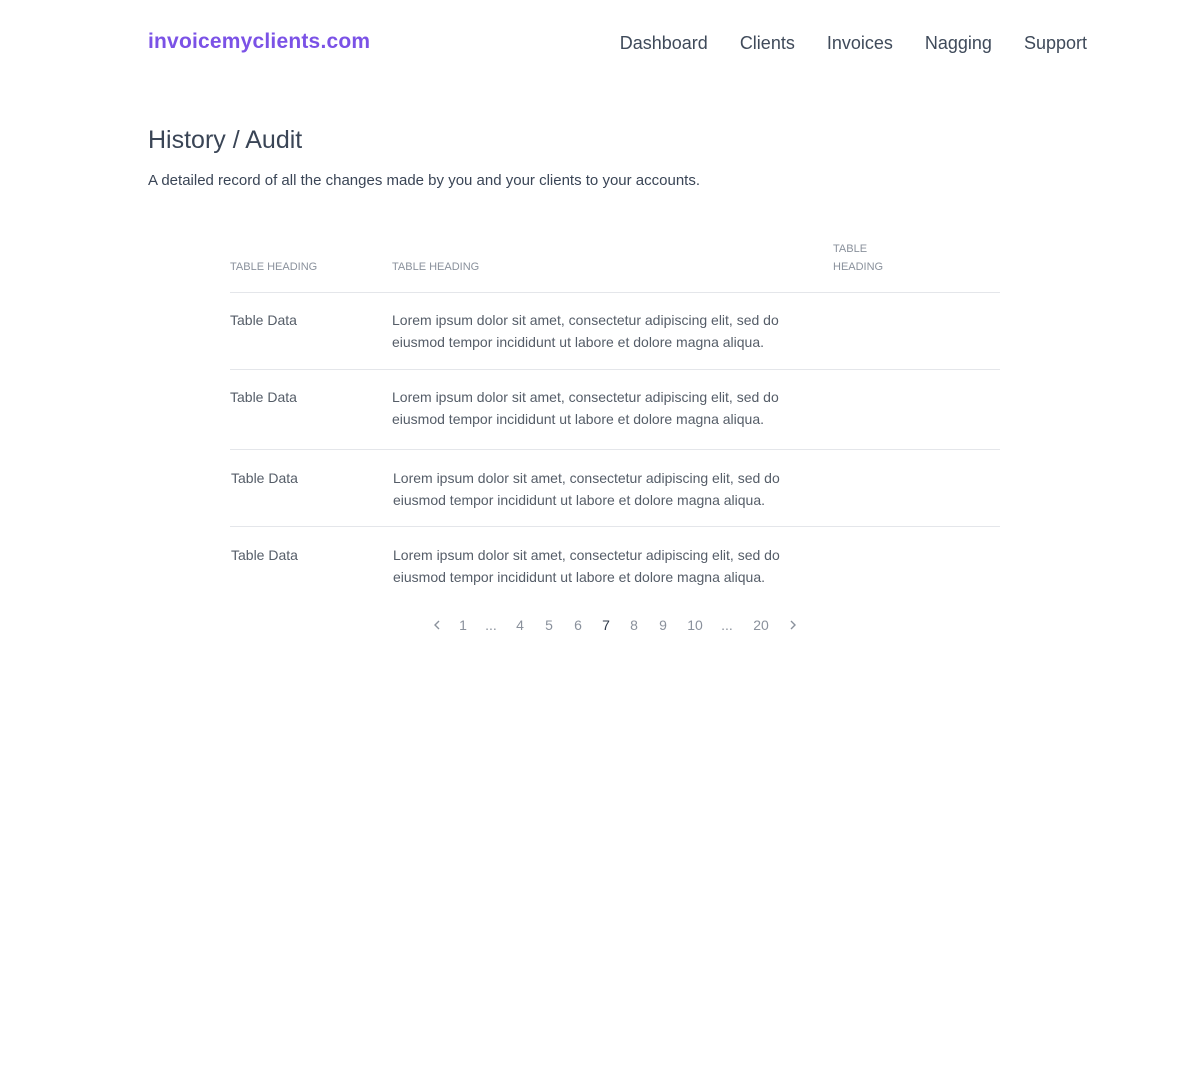 The image size is (1200, 1080). Describe the element at coordinates (437, 625) in the screenshot. I see `chevron-left-icon` at that location.